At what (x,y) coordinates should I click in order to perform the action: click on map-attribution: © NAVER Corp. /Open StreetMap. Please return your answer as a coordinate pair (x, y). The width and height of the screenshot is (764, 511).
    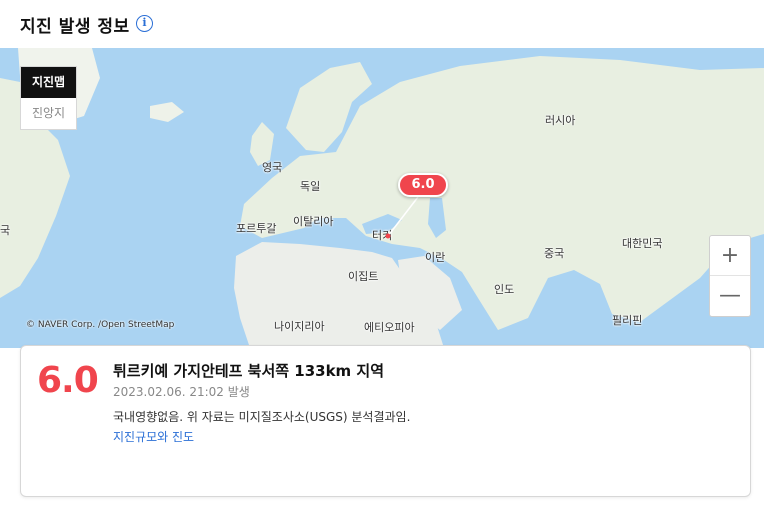
    Looking at the image, I should click on (100, 325).